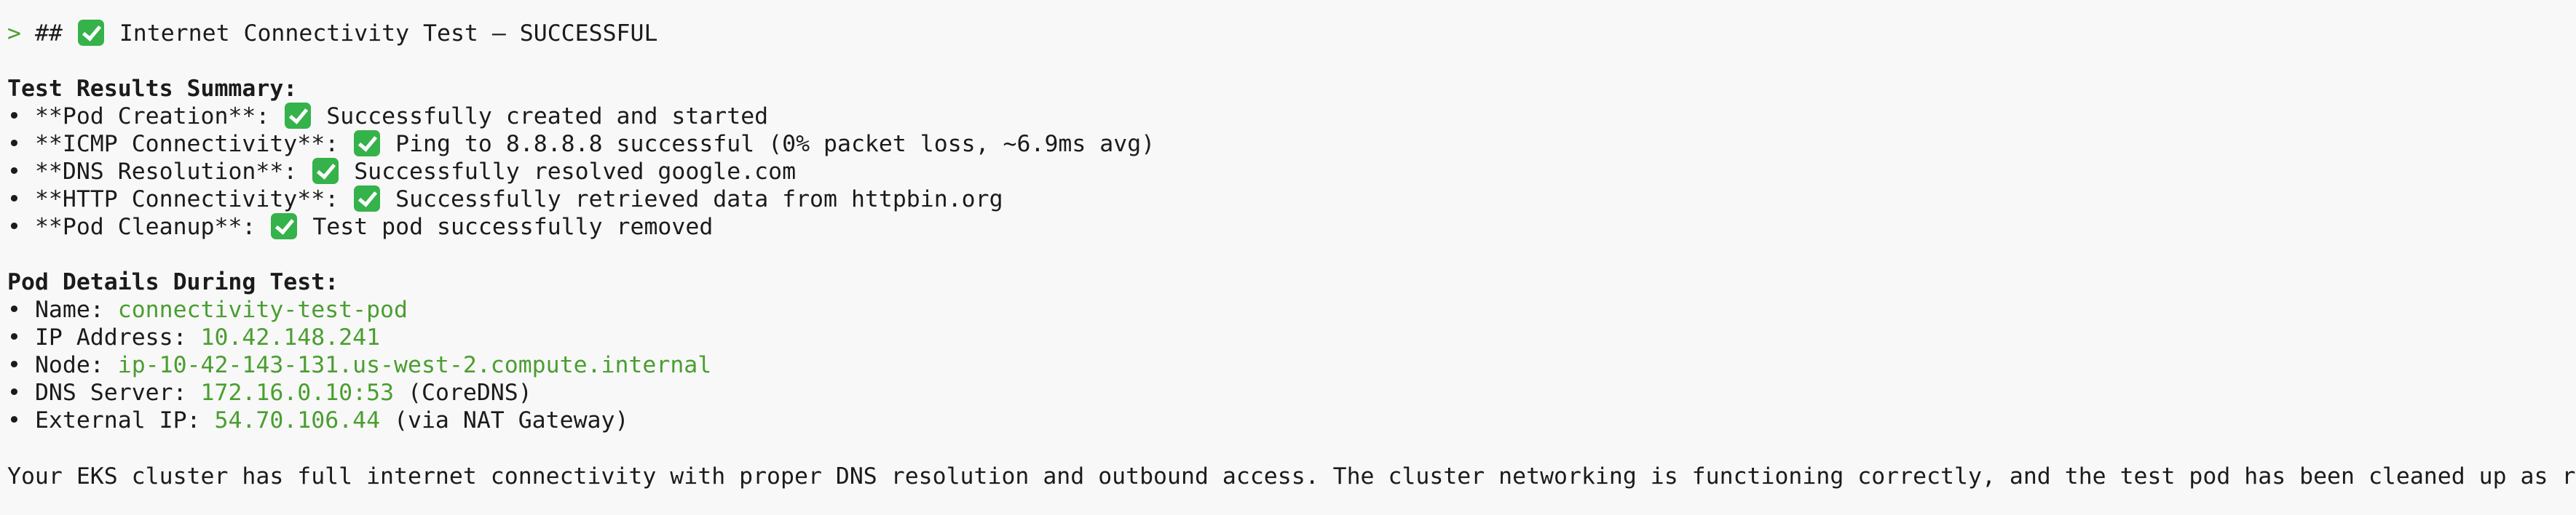 This screenshot has height=515, width=2576. I want to click on summary-item-label: **DNS Resolution**:, so click(166, 172).